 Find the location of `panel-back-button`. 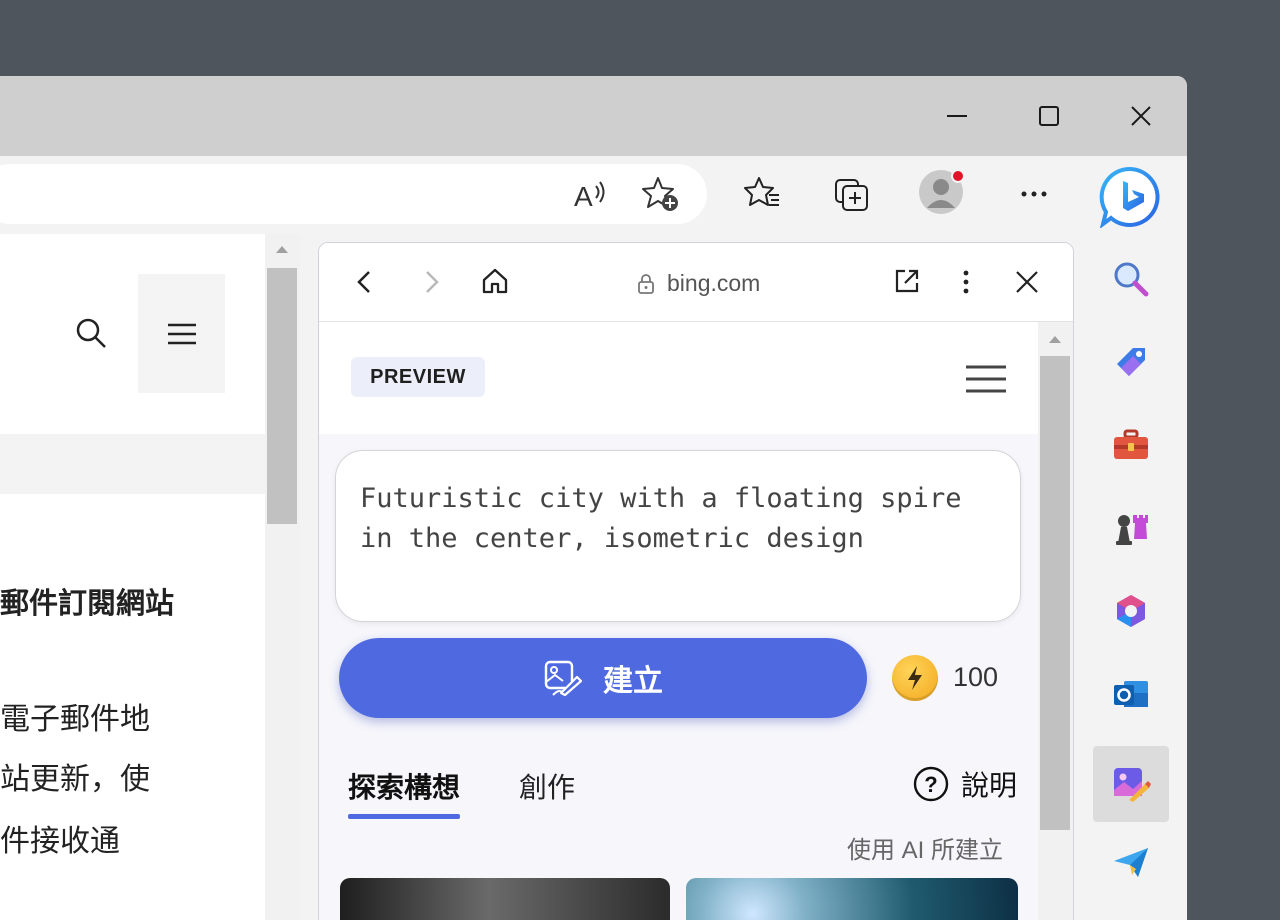

panel-back-button is located at coordinates (365, 284).